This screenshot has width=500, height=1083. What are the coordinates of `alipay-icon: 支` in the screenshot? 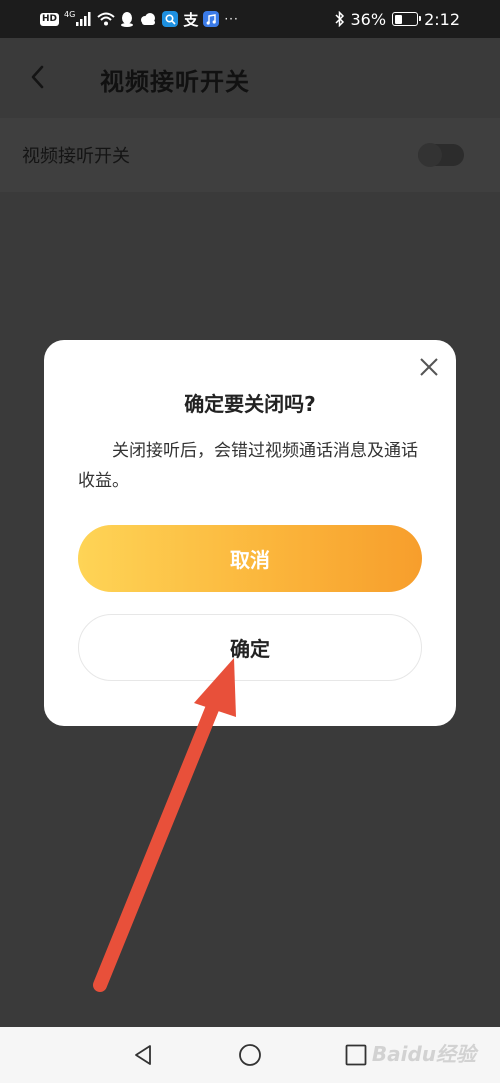 It's located at (191, 19).